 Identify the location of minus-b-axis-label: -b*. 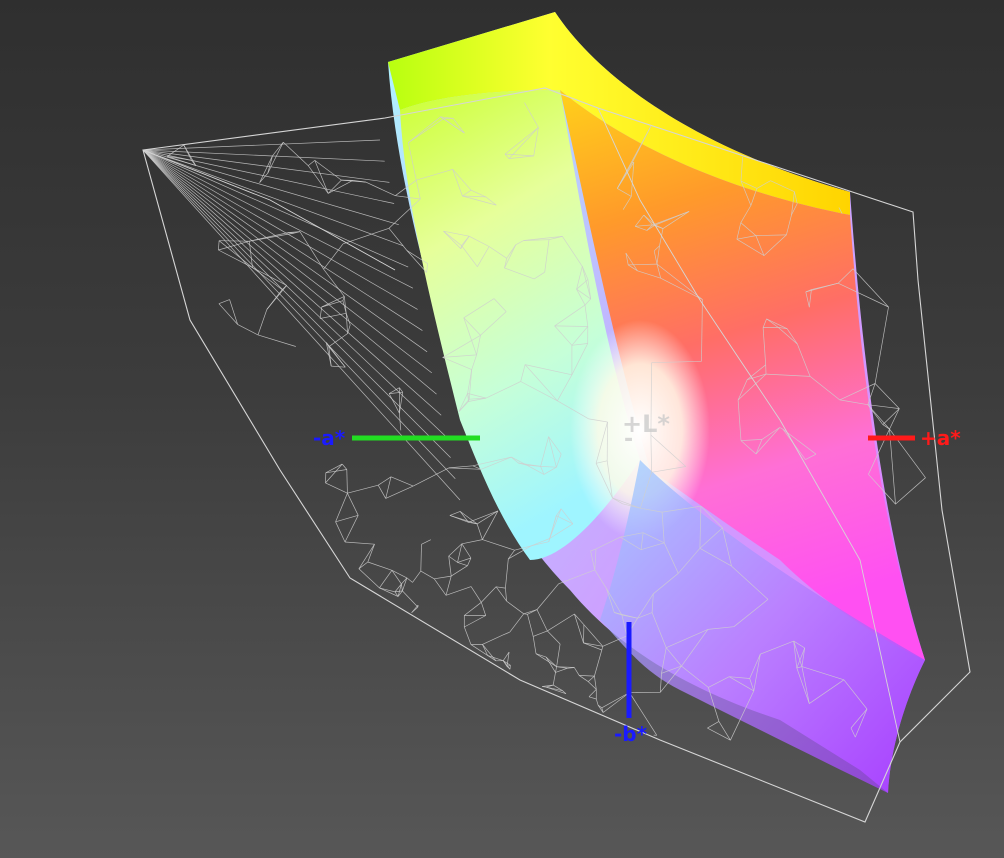
(631, 734).